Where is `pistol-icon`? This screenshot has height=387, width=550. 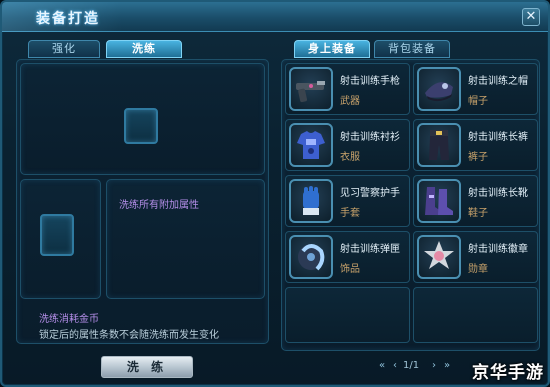 pistol-icon is located at coordinates (311, 89).